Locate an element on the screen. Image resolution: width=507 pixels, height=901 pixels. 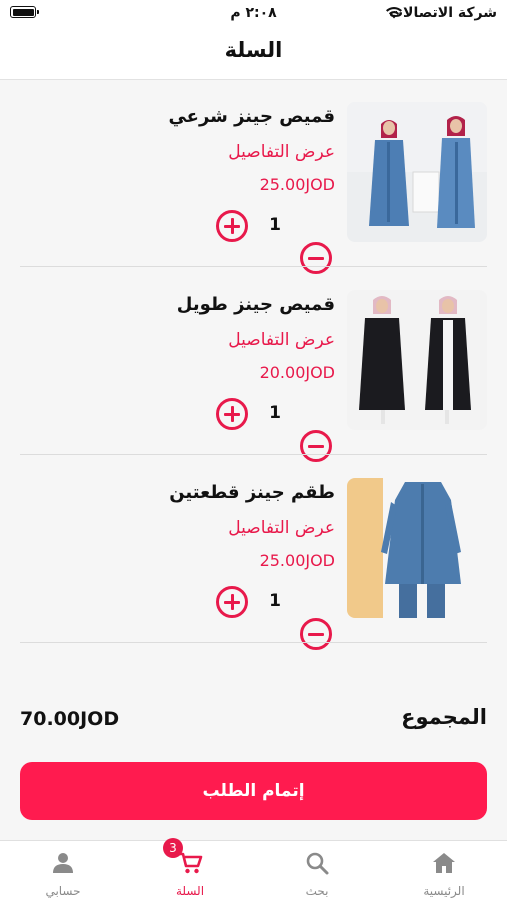
page-title: السلة is located at coordinates (253, 50).